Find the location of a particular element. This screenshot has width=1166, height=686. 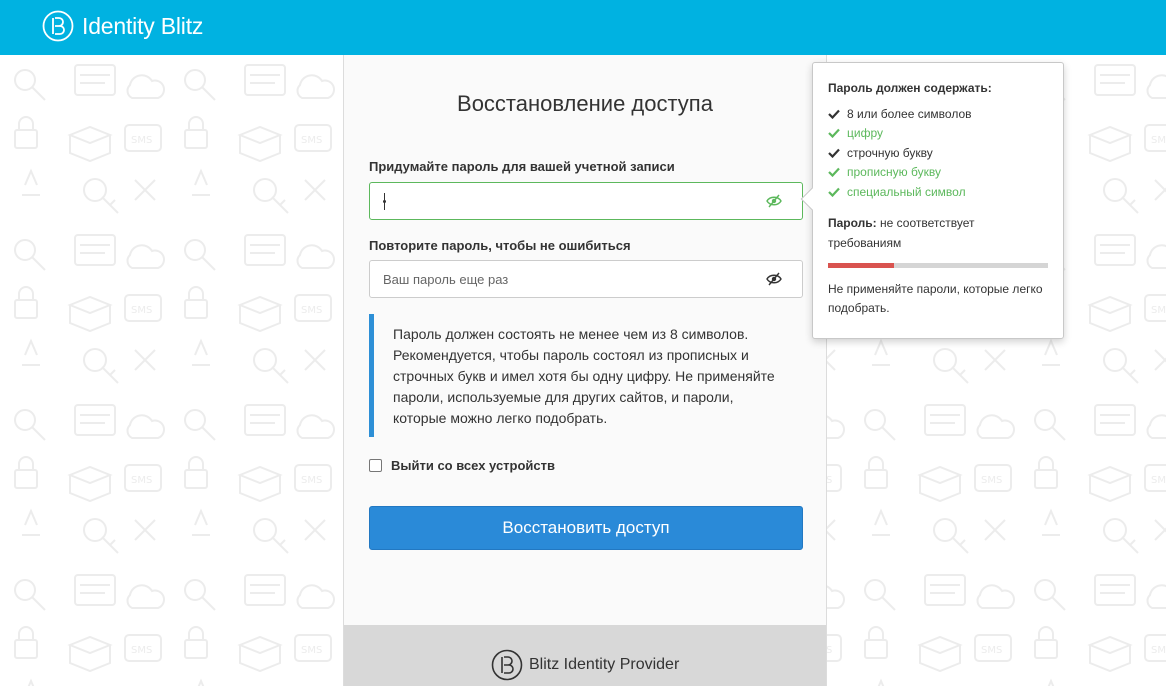

blitz-logo-icon is located at coordinates (507, 665).